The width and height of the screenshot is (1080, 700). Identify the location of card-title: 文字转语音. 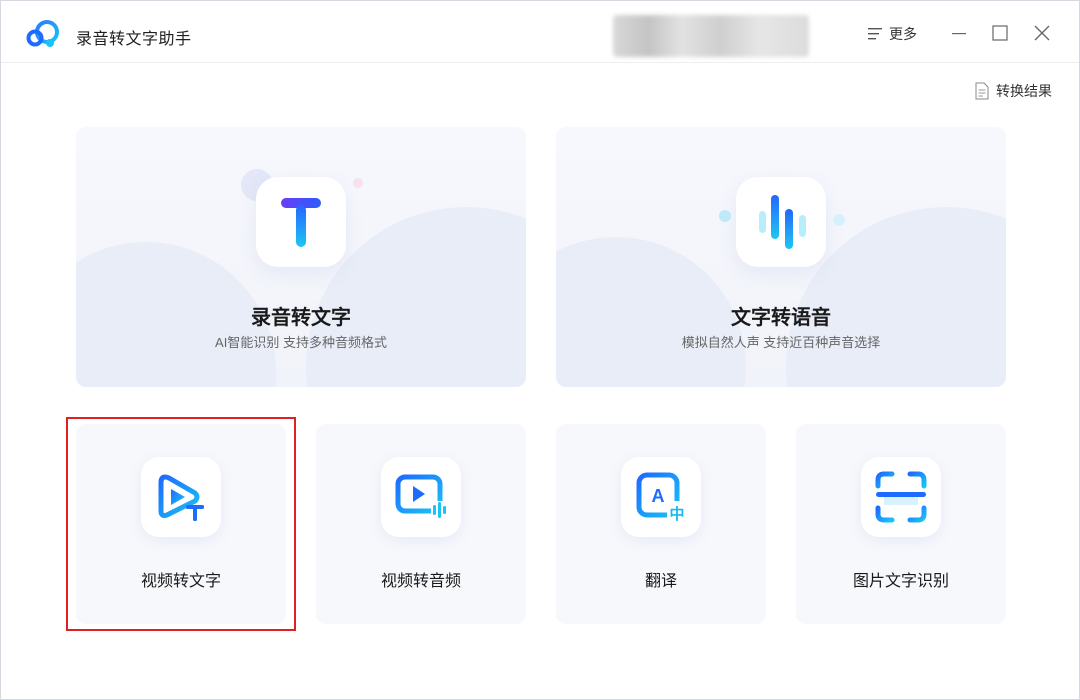
(781, 318).